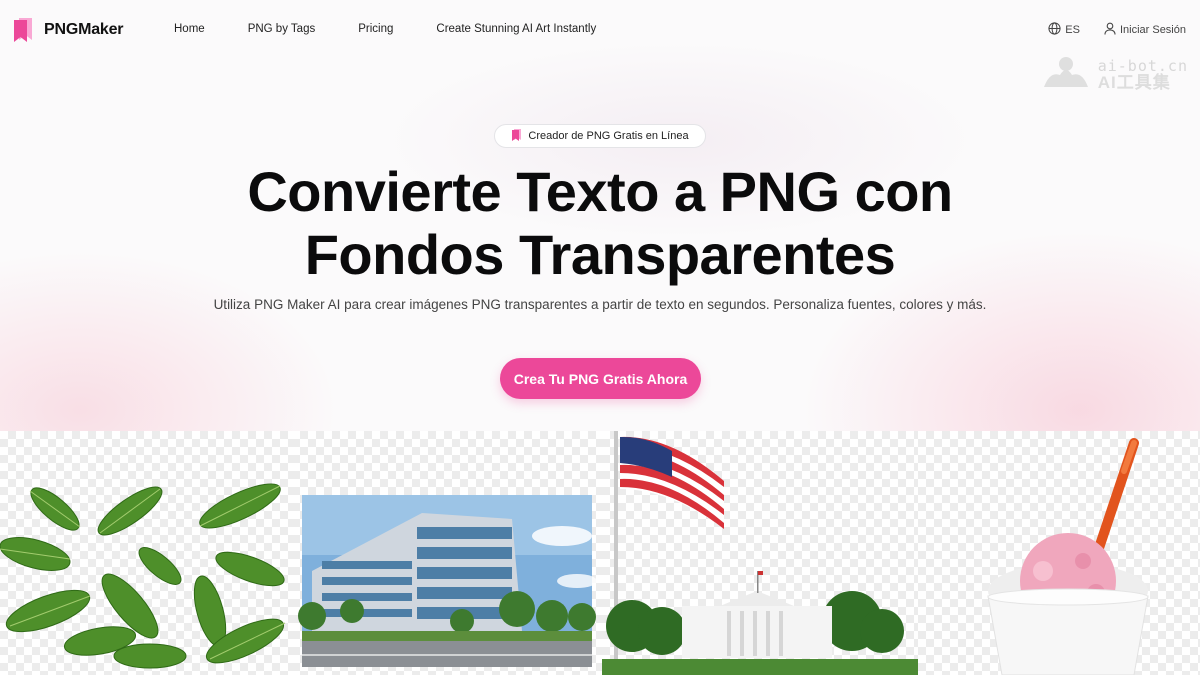 The width and height of the screenshot is (1200, 675). Describe the element at coordinates (1066, 74) in the screenshot. I see `watermark-logo-icon` at that location.